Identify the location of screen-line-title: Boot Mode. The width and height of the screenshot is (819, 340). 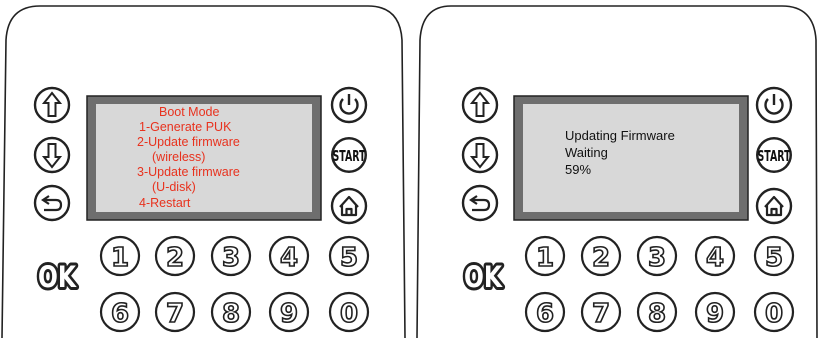
(189, 112).